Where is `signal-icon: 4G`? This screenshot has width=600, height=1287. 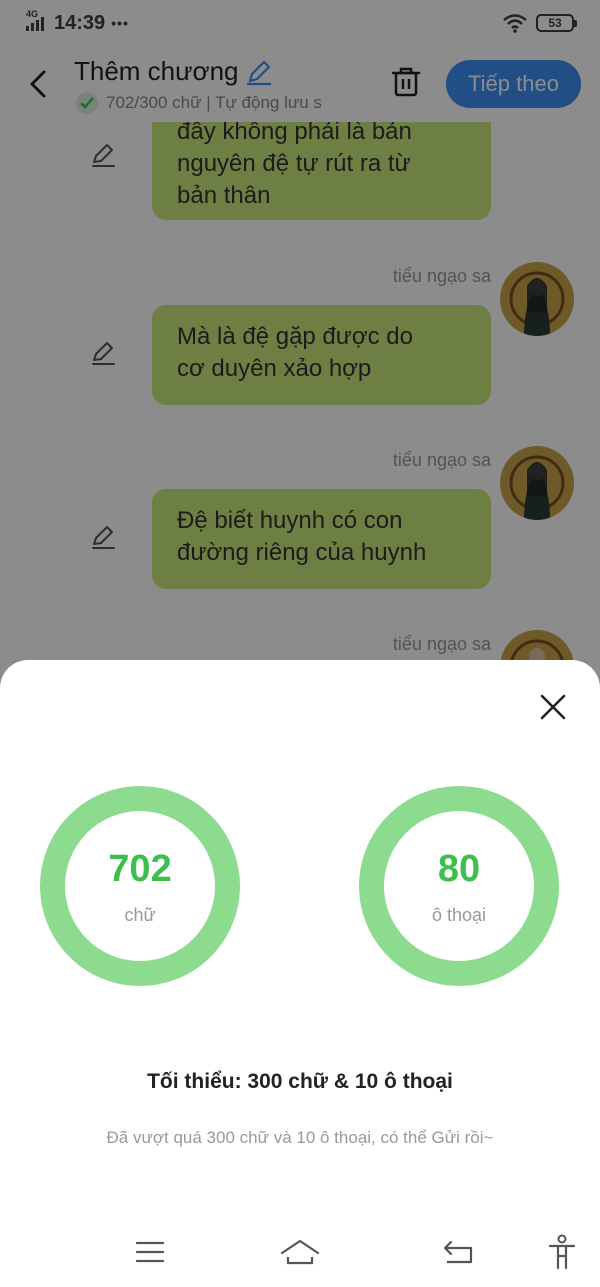
signal-icon: 4G is located at coordinates (35, 20).